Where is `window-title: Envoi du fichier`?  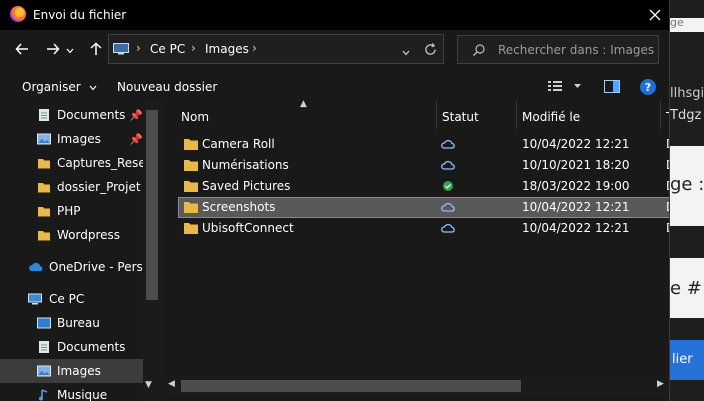
window-title: Envoi du fichier is located at coordinates (80, 15).